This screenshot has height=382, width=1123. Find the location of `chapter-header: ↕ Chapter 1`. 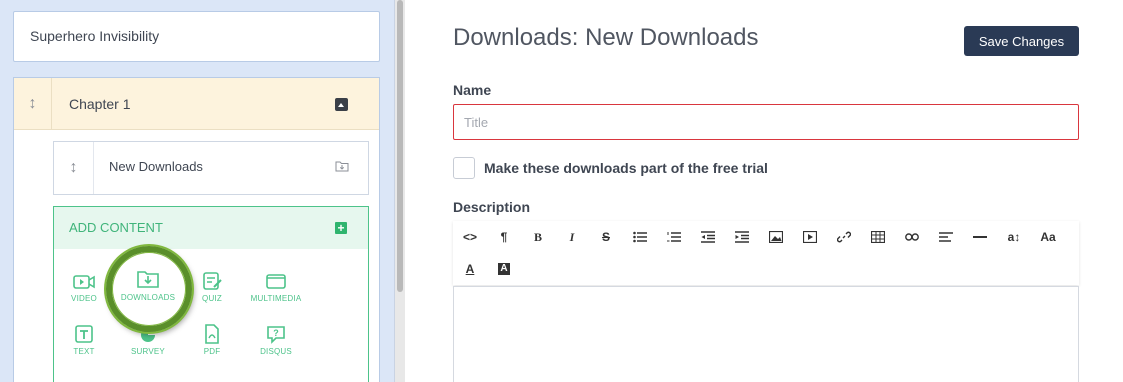

chapter-header: ↕ Chapter 1 is located at coordinates (196, 104).